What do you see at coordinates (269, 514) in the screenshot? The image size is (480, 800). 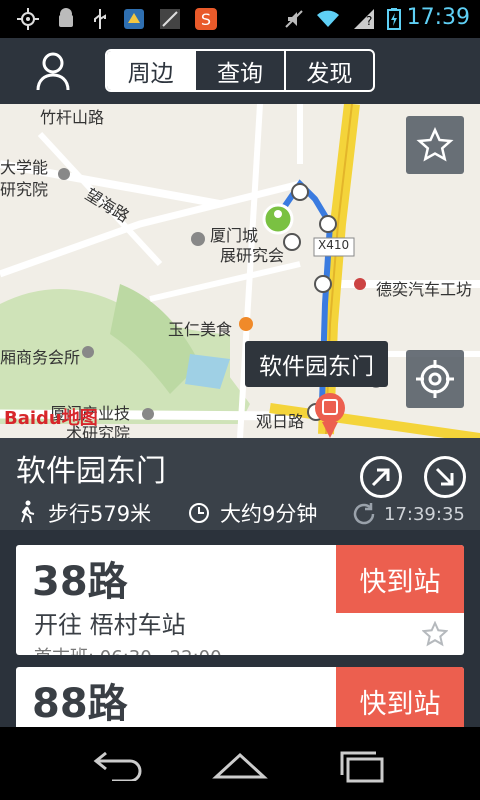 I see `walk-duration: 大约9分钟` at bounding box center [269, 514].